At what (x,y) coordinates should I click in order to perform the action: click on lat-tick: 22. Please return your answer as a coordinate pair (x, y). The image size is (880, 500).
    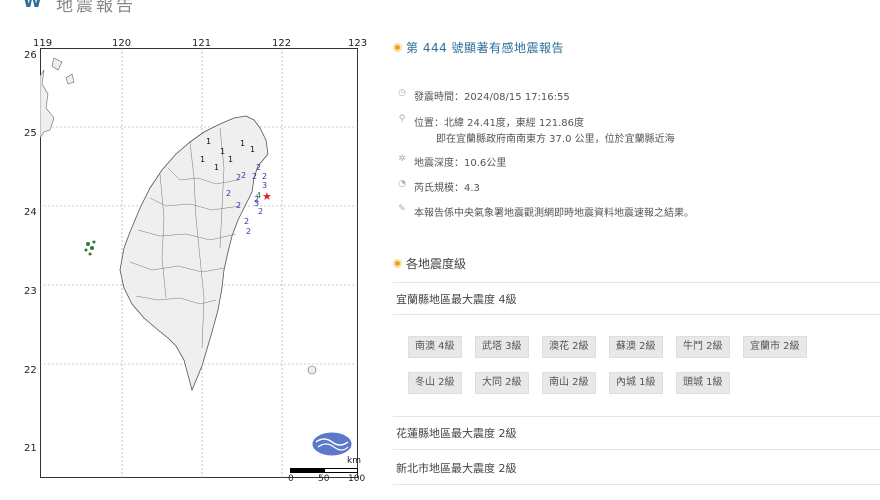
    Looking at the image, I should click on (30, 370).